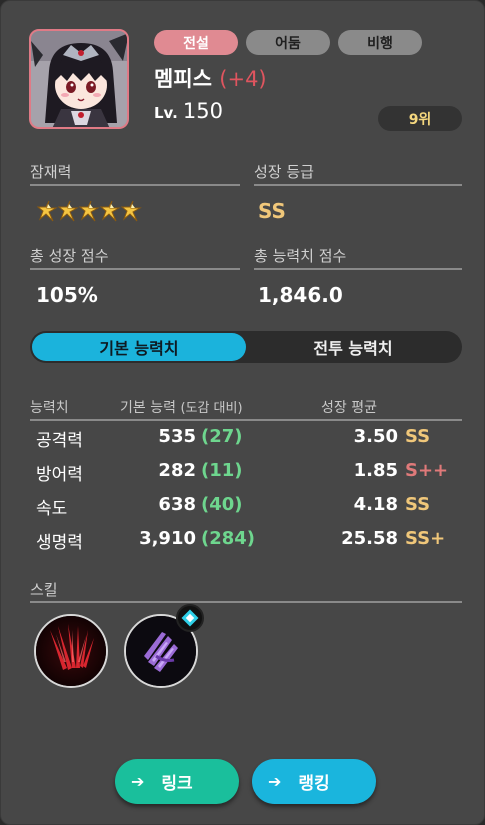 This screenshot has width=485, height=825. I want to click on stat-tabs: 기본 능력치 전투 능력치, so click(246, 347).